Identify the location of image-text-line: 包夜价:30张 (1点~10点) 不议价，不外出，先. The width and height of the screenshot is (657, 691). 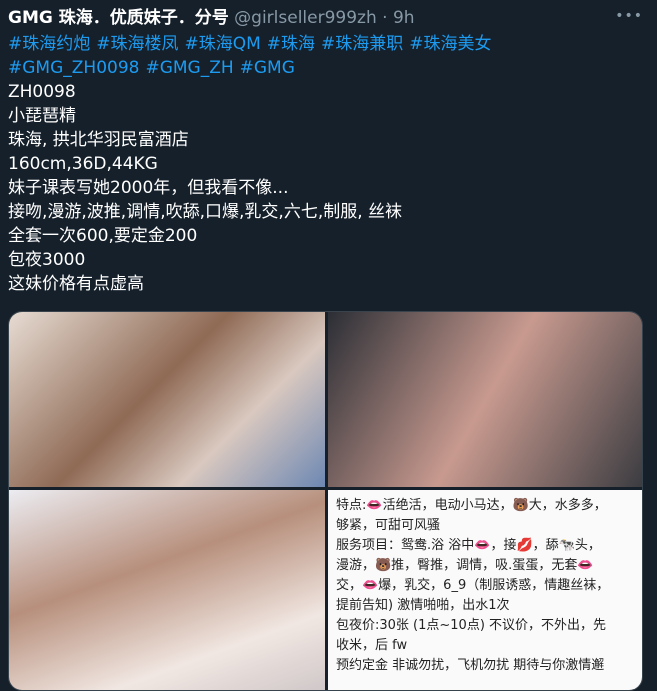
(471, 625).